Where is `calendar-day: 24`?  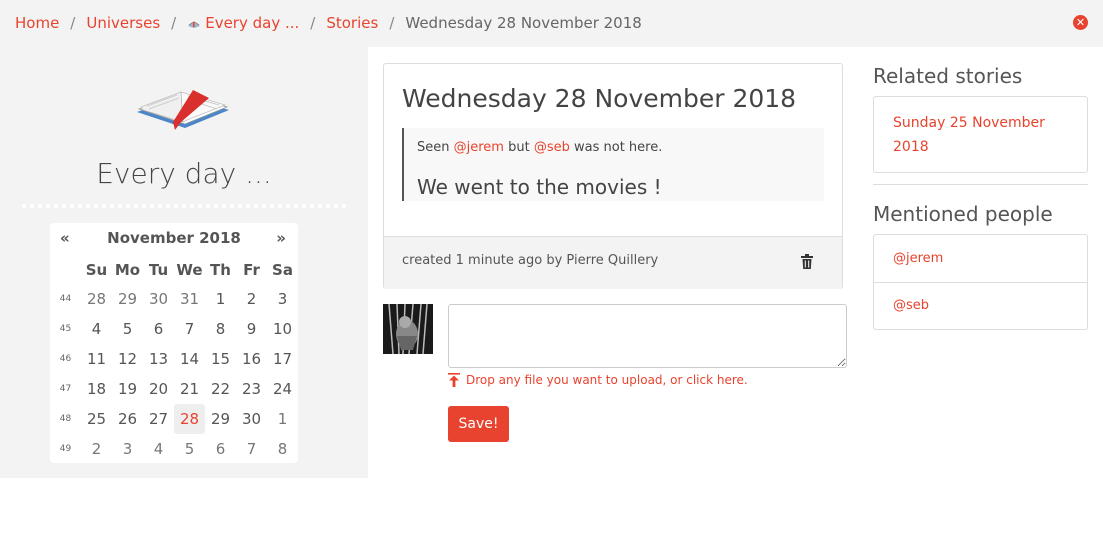 calendar-day: 24 is located at coordinates (282, 389).